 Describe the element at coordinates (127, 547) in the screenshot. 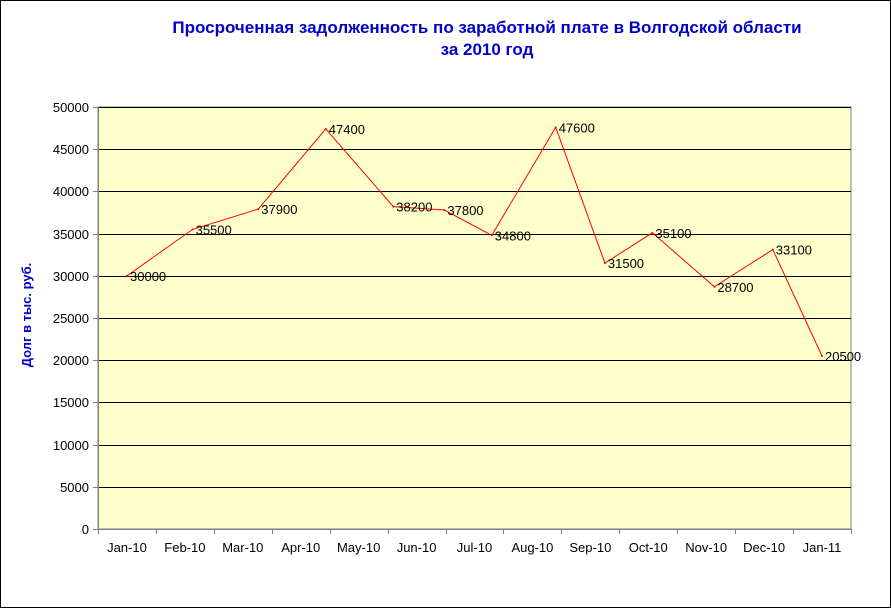

I see `x-tick-label-jan-10: Jan-10` at that location.